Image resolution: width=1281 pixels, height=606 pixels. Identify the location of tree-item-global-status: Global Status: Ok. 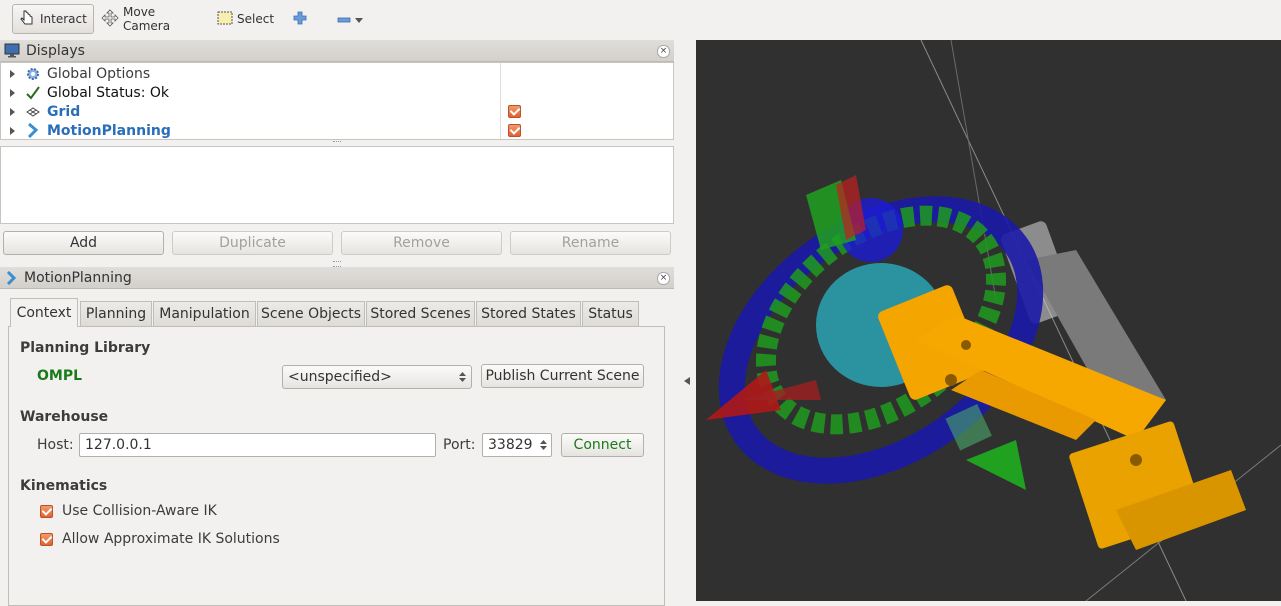
(337, 92).